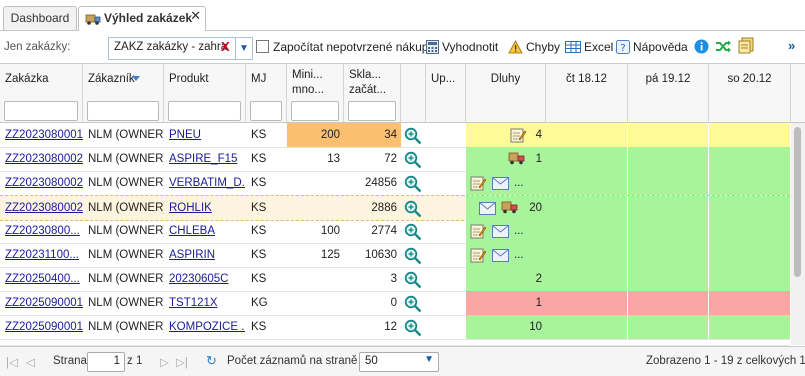  Describe the element at coordinates (243, 48) in the screenshot. I see `chevron-down-icon: ▼` at that location.